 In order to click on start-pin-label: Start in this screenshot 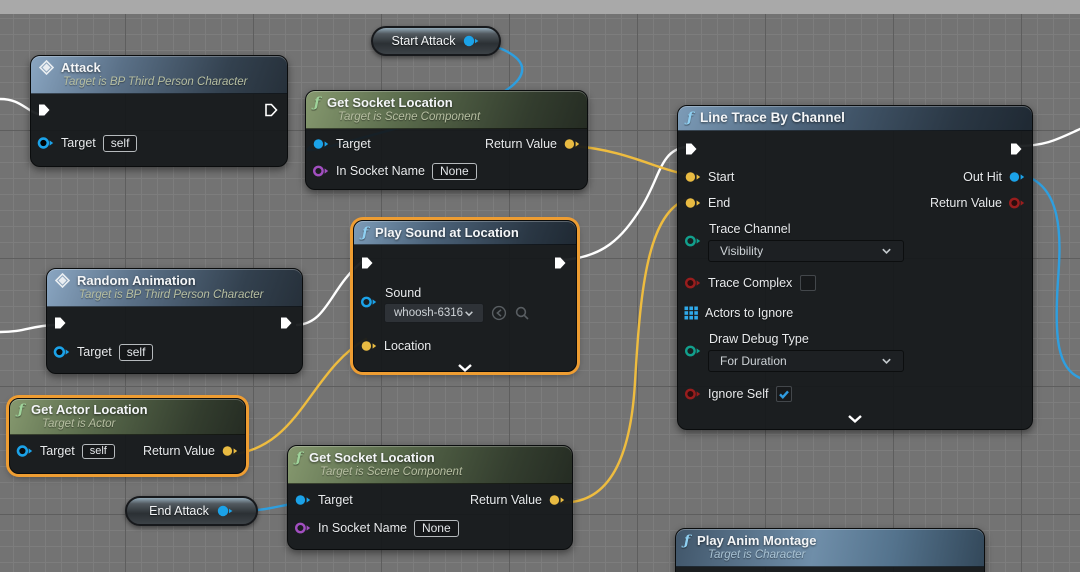, I will do `click(721, 177)`.